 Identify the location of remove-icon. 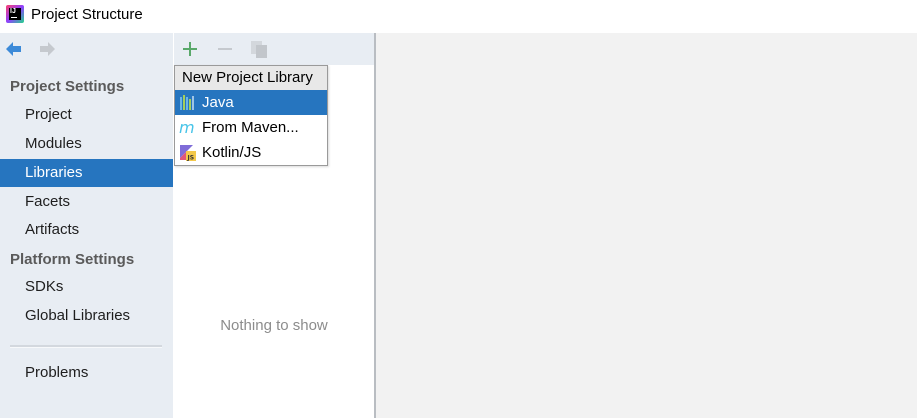
(225, 49).